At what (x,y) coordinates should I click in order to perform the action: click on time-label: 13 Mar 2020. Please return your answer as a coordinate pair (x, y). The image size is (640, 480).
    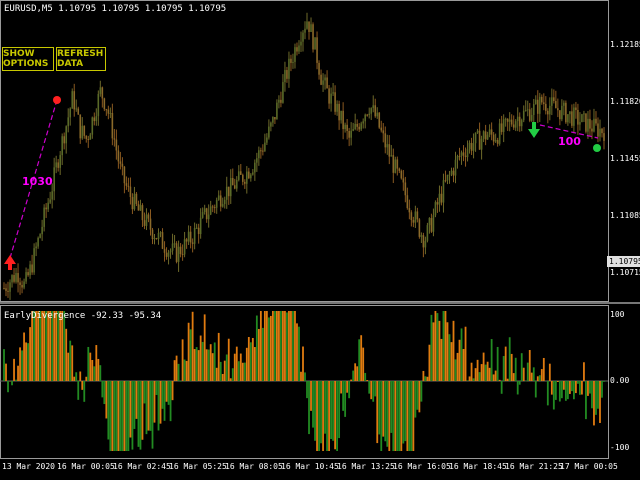
    Looking at the image, I should click on (28, 466).